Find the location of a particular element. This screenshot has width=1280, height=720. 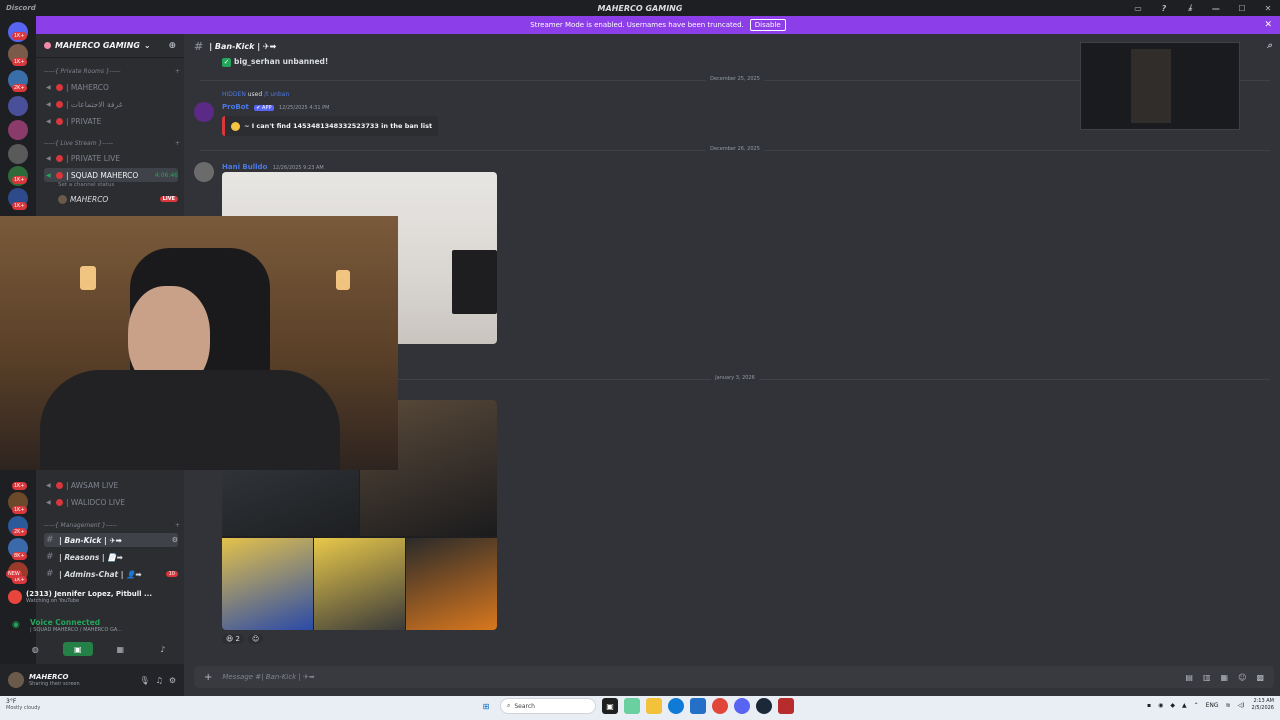

voice-channel-meeting-room: ◀ | غرفة الاجتماعات is located at coordinates (111, 104).